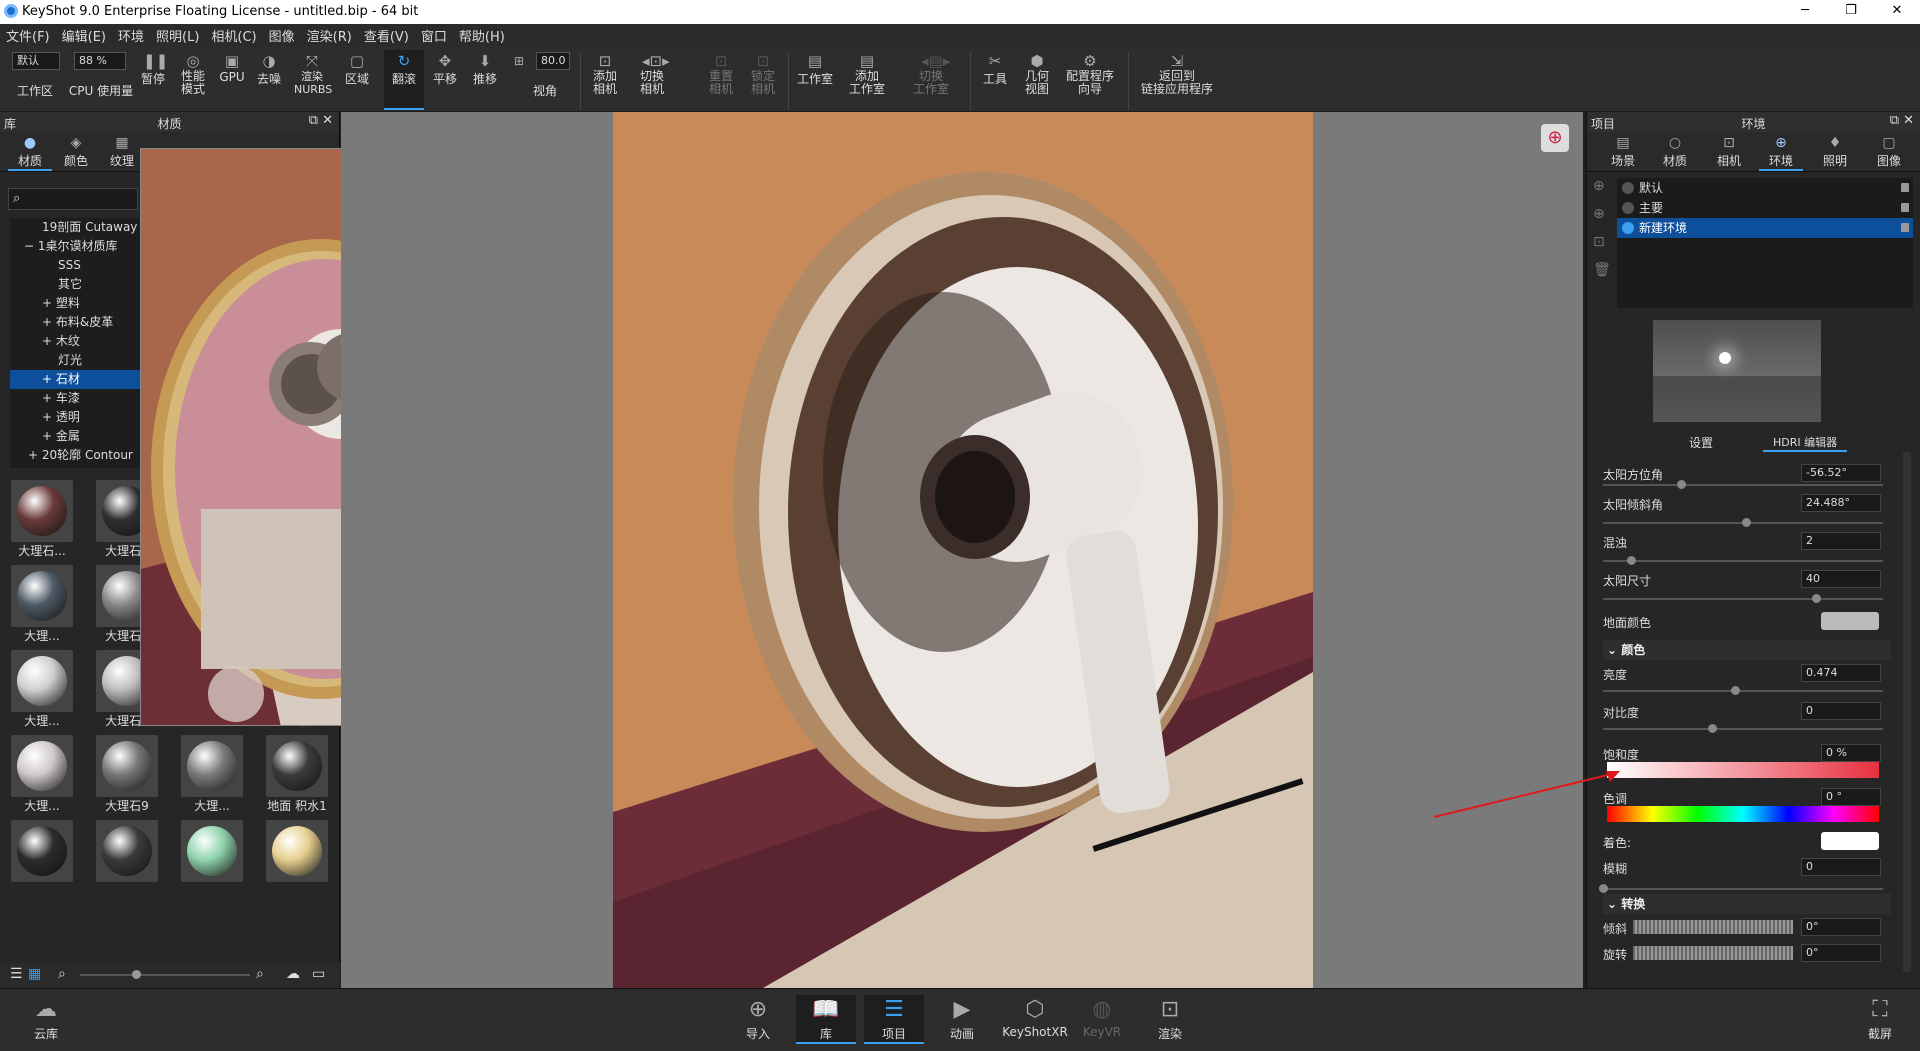 This screenshot has height=1051, width=1920. I want to click on menu-render: 渲染(R), so click(329, 35).